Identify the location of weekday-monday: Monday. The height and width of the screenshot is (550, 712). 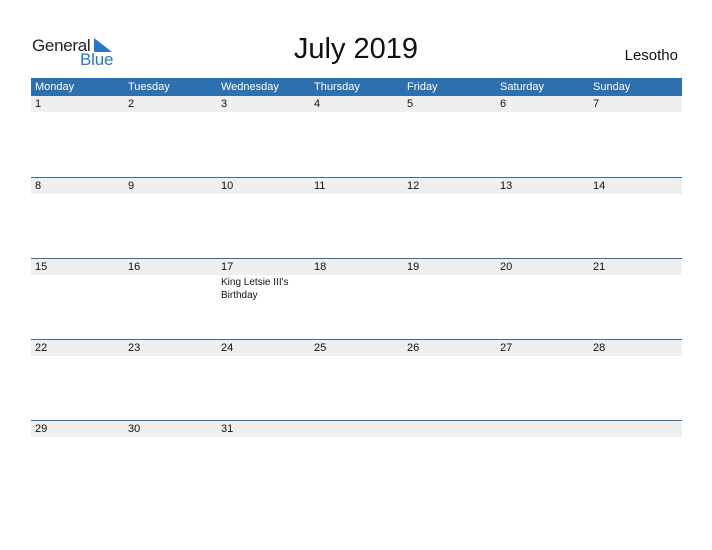
(55, 87).